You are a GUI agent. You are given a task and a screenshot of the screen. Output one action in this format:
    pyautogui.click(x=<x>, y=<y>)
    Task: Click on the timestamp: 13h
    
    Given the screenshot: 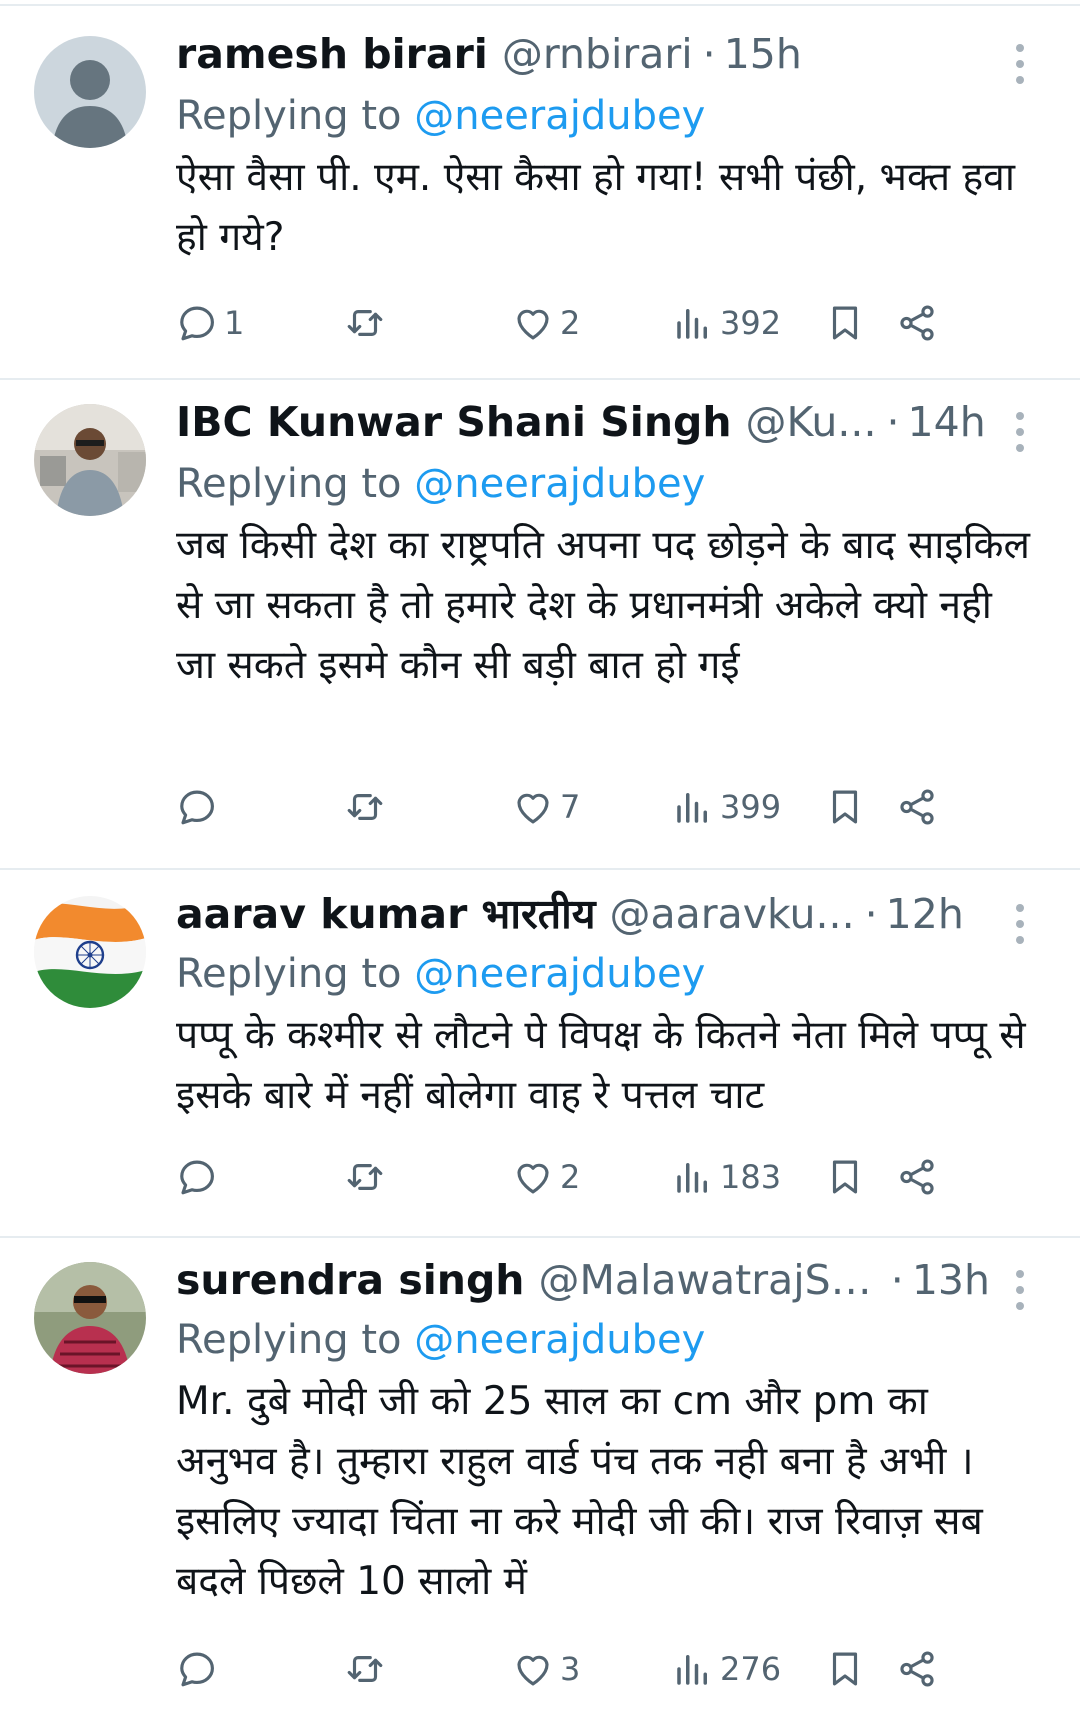 What is the action you would take?
    pyautogui.click(x=951, y=1280)
    